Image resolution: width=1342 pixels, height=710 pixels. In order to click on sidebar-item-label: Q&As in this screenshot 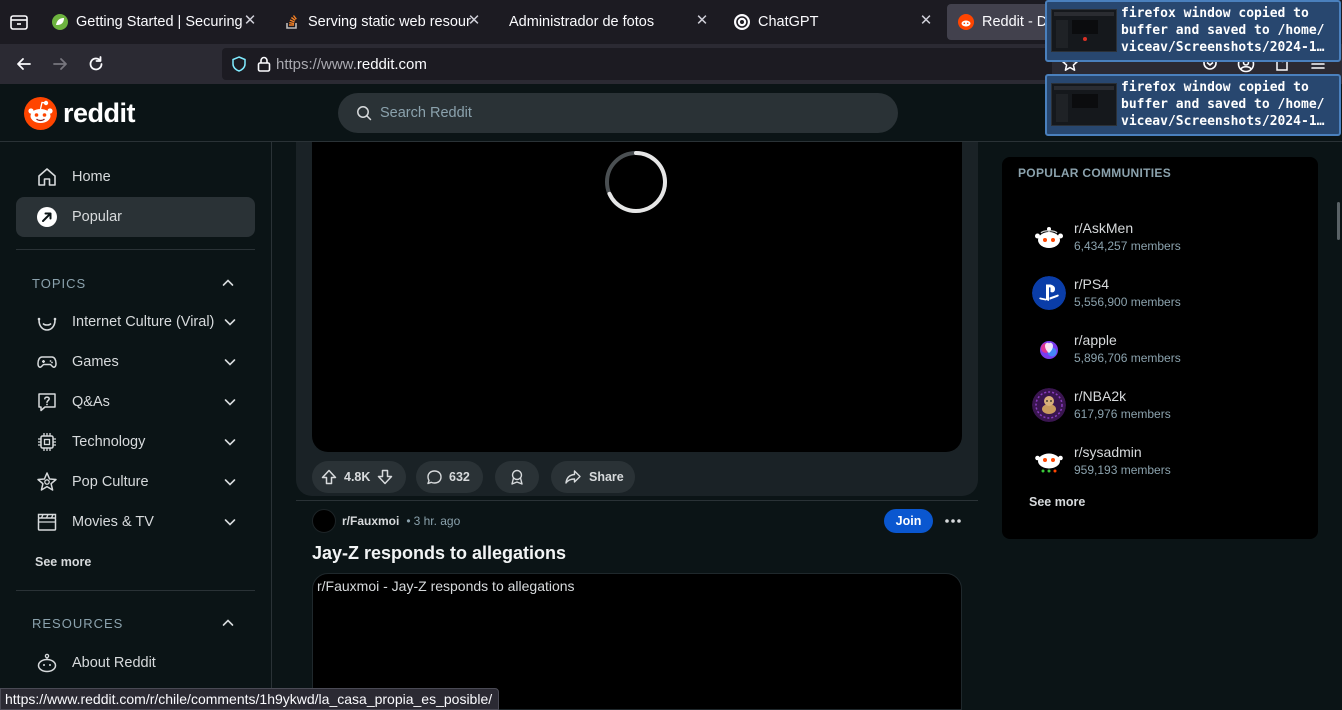, I will do `click(91, 402)`.